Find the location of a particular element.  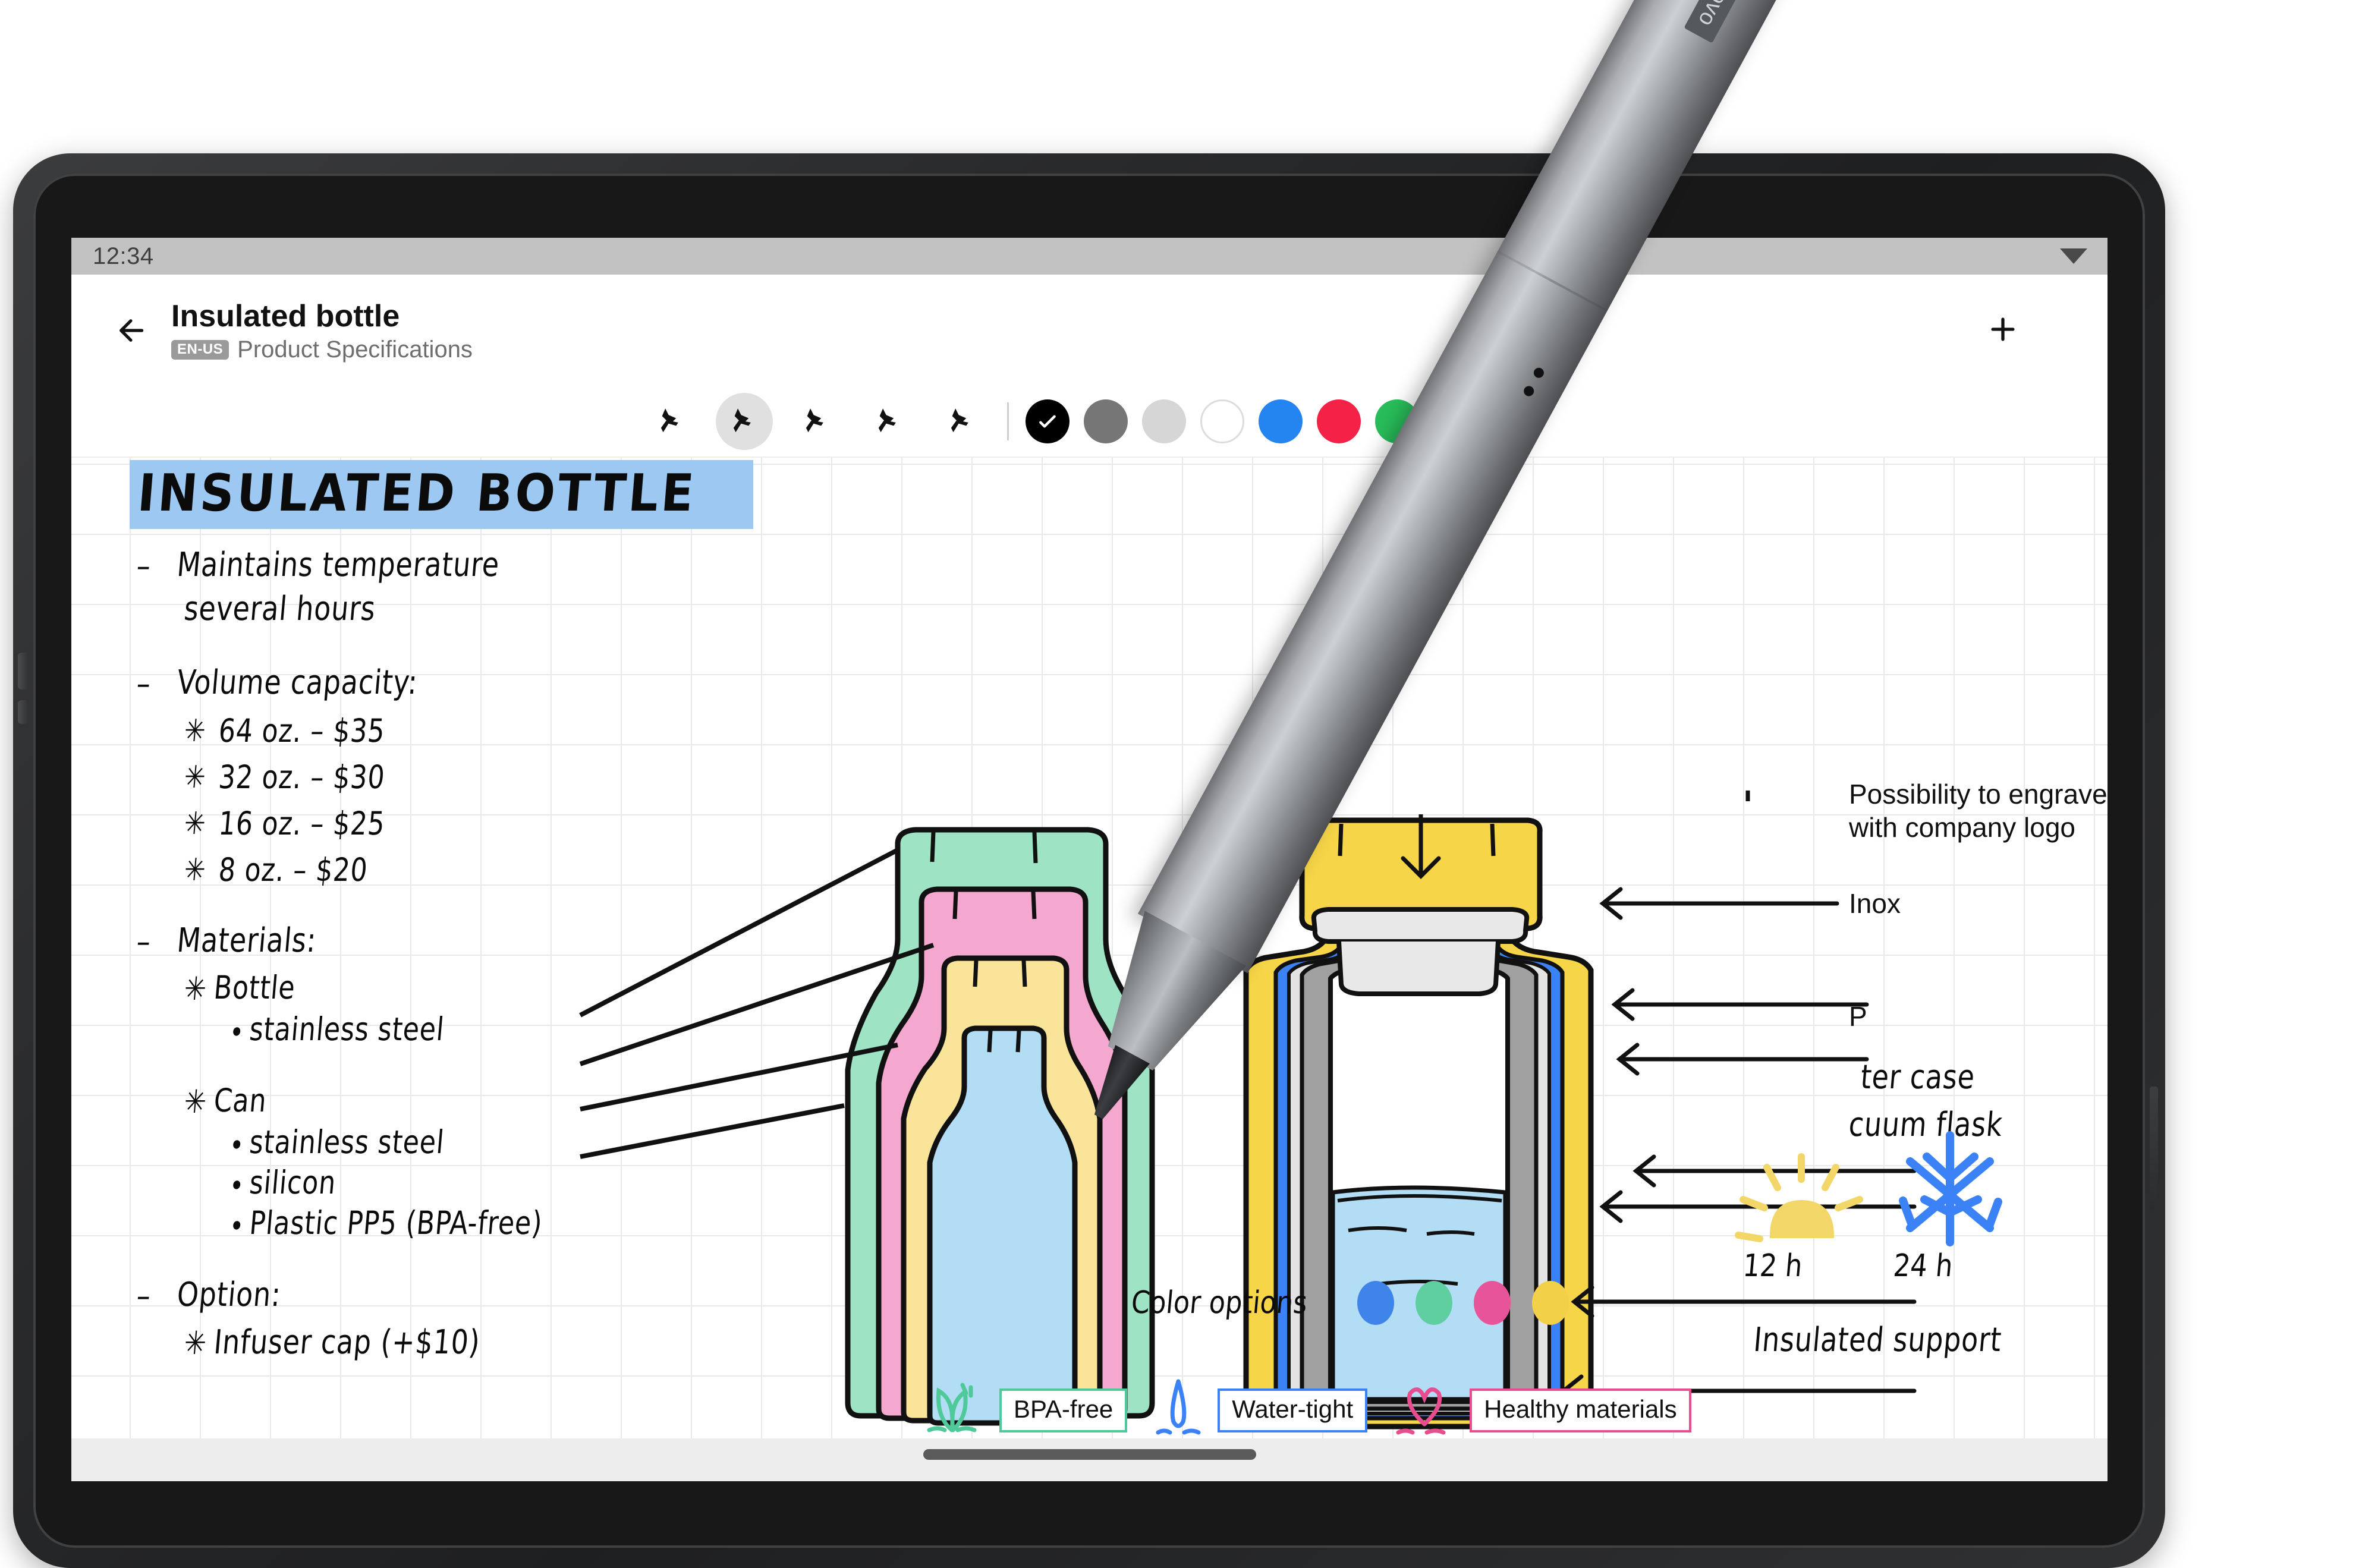

note-line-8: Bottle is located at coordinates (254, 987).